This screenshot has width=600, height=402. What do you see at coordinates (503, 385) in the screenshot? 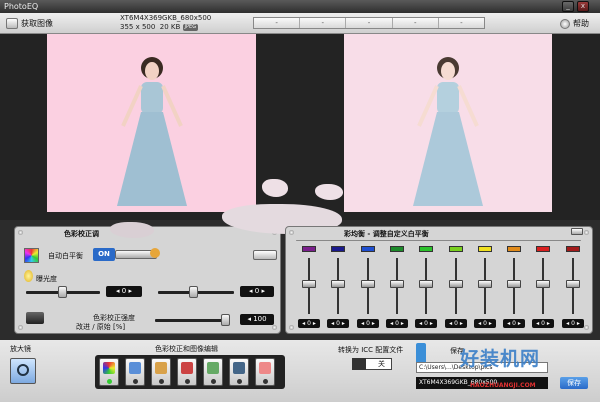
I see `watermark-sub: HAOZHUANGJI.COM` at bounding box center [503, 385].